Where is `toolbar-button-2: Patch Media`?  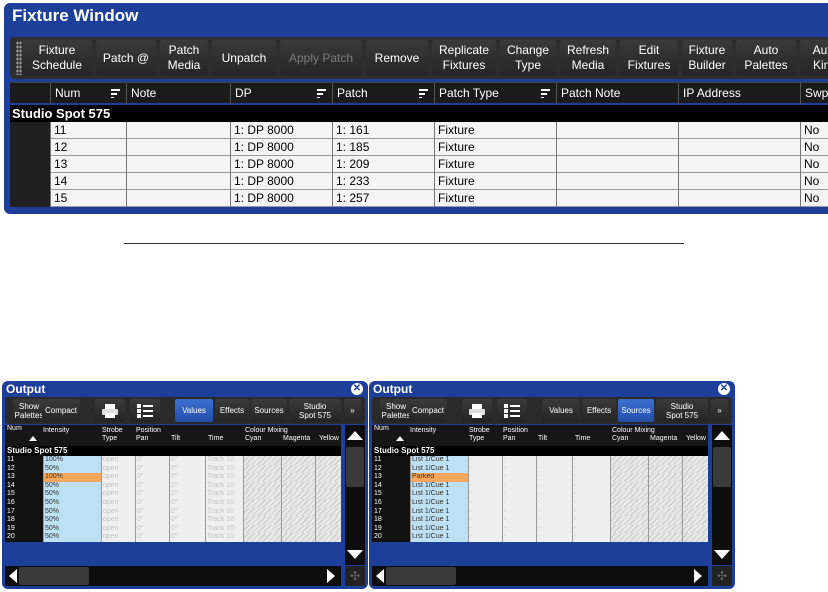
toolbar-button-2: Patch Media is located at coordinates (184, 58).